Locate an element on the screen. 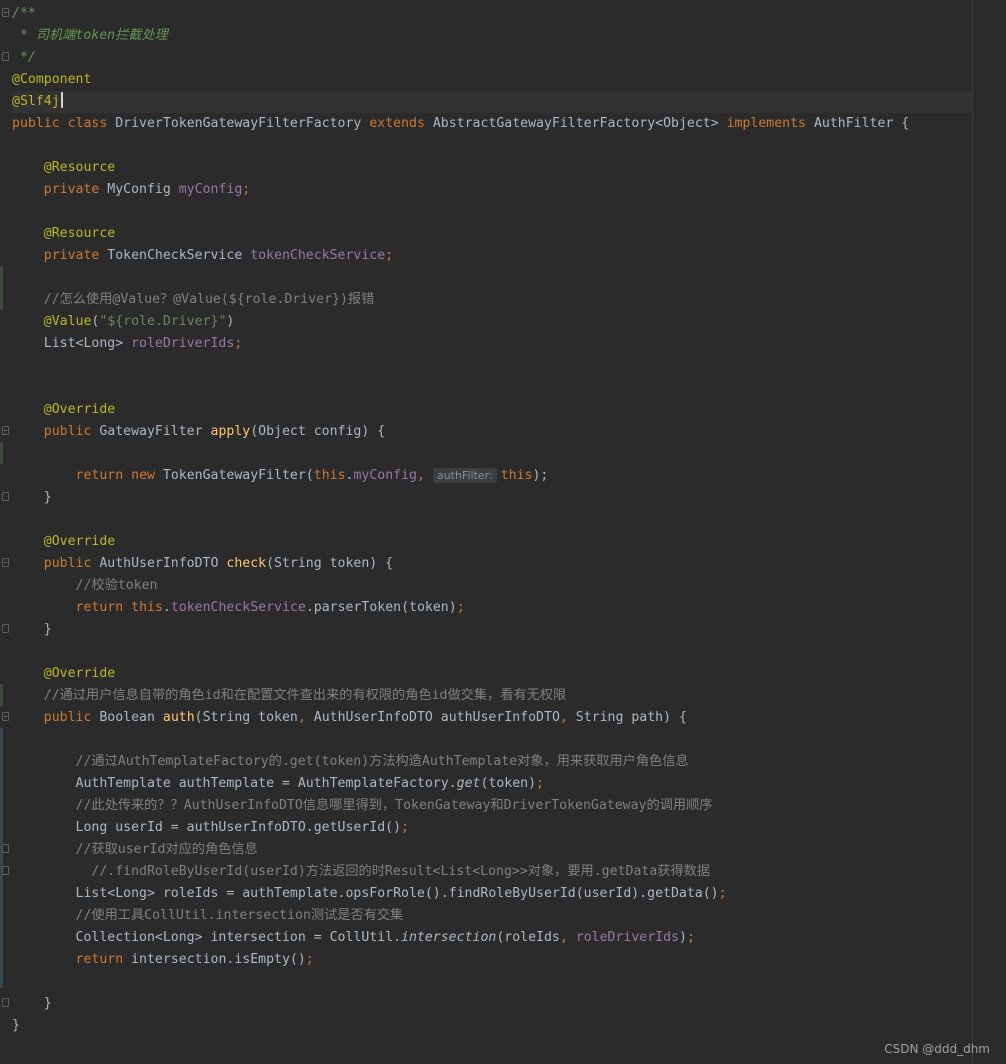 This screenshot has height=1064, width=1006. vcs-change-marker is located at coordinates (1, 695).